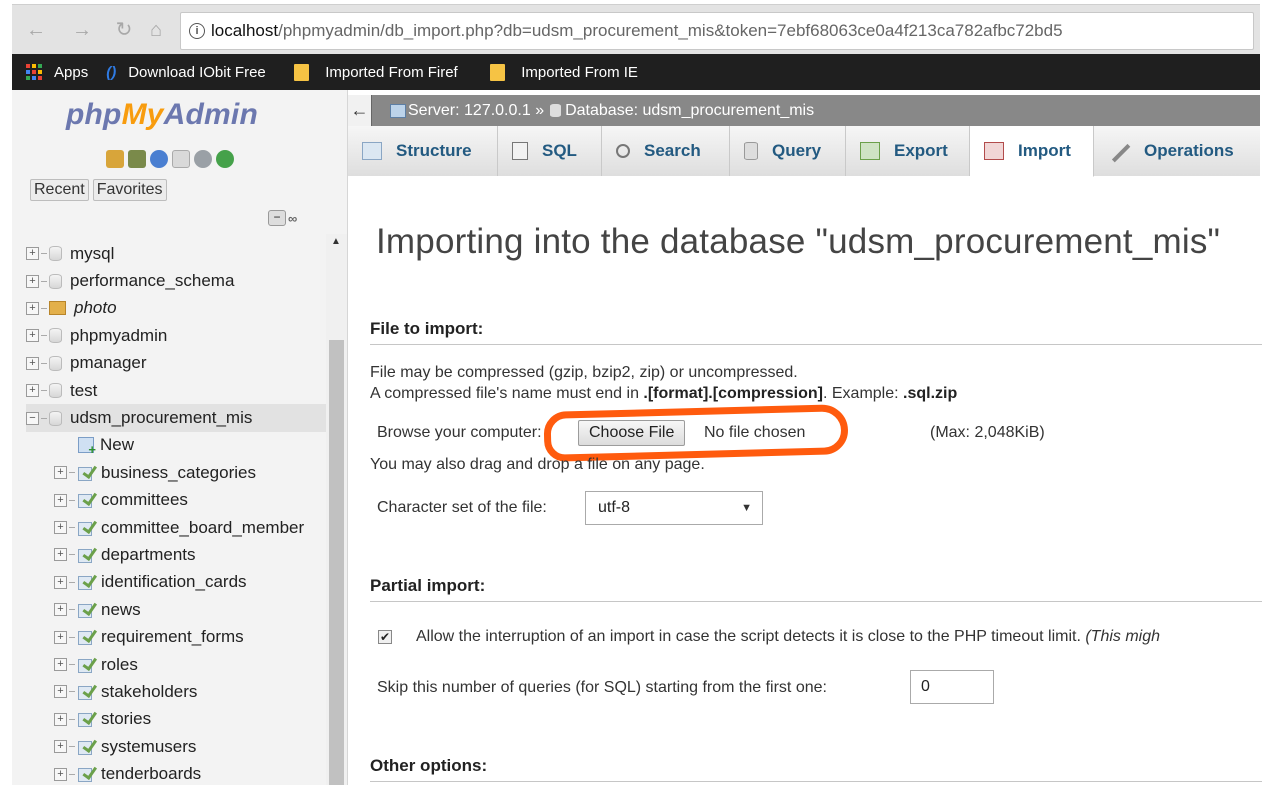  Describe the element at coordinates (994, 151) in the screenshot. I see `import-icon` at that location.